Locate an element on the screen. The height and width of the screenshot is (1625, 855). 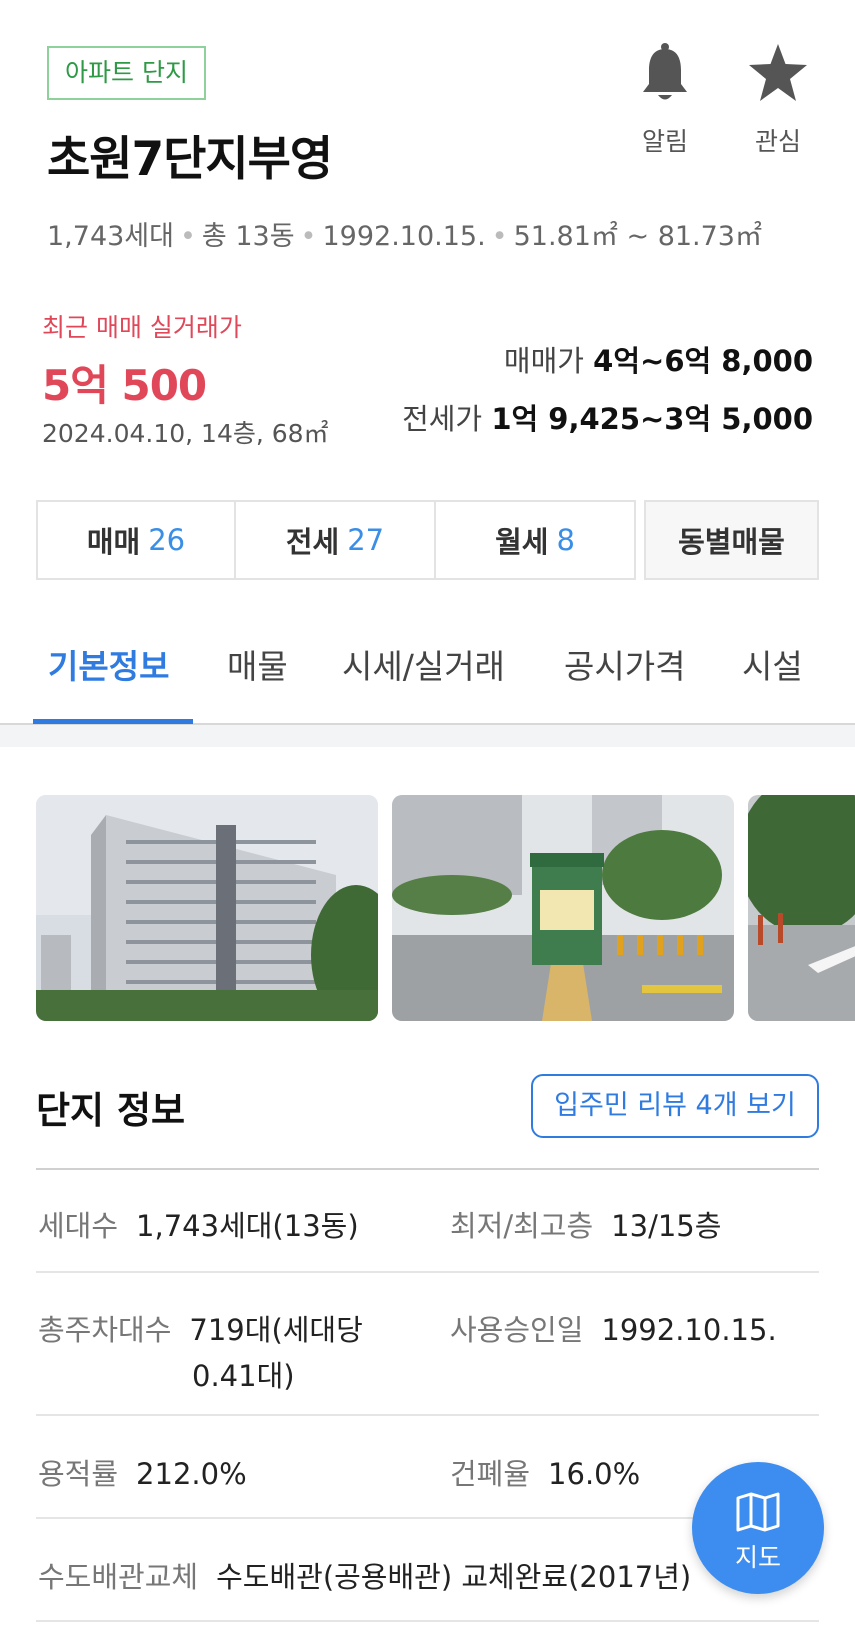
jeonse-listings-button: 전세 27 is located at coordinates (336, 540).